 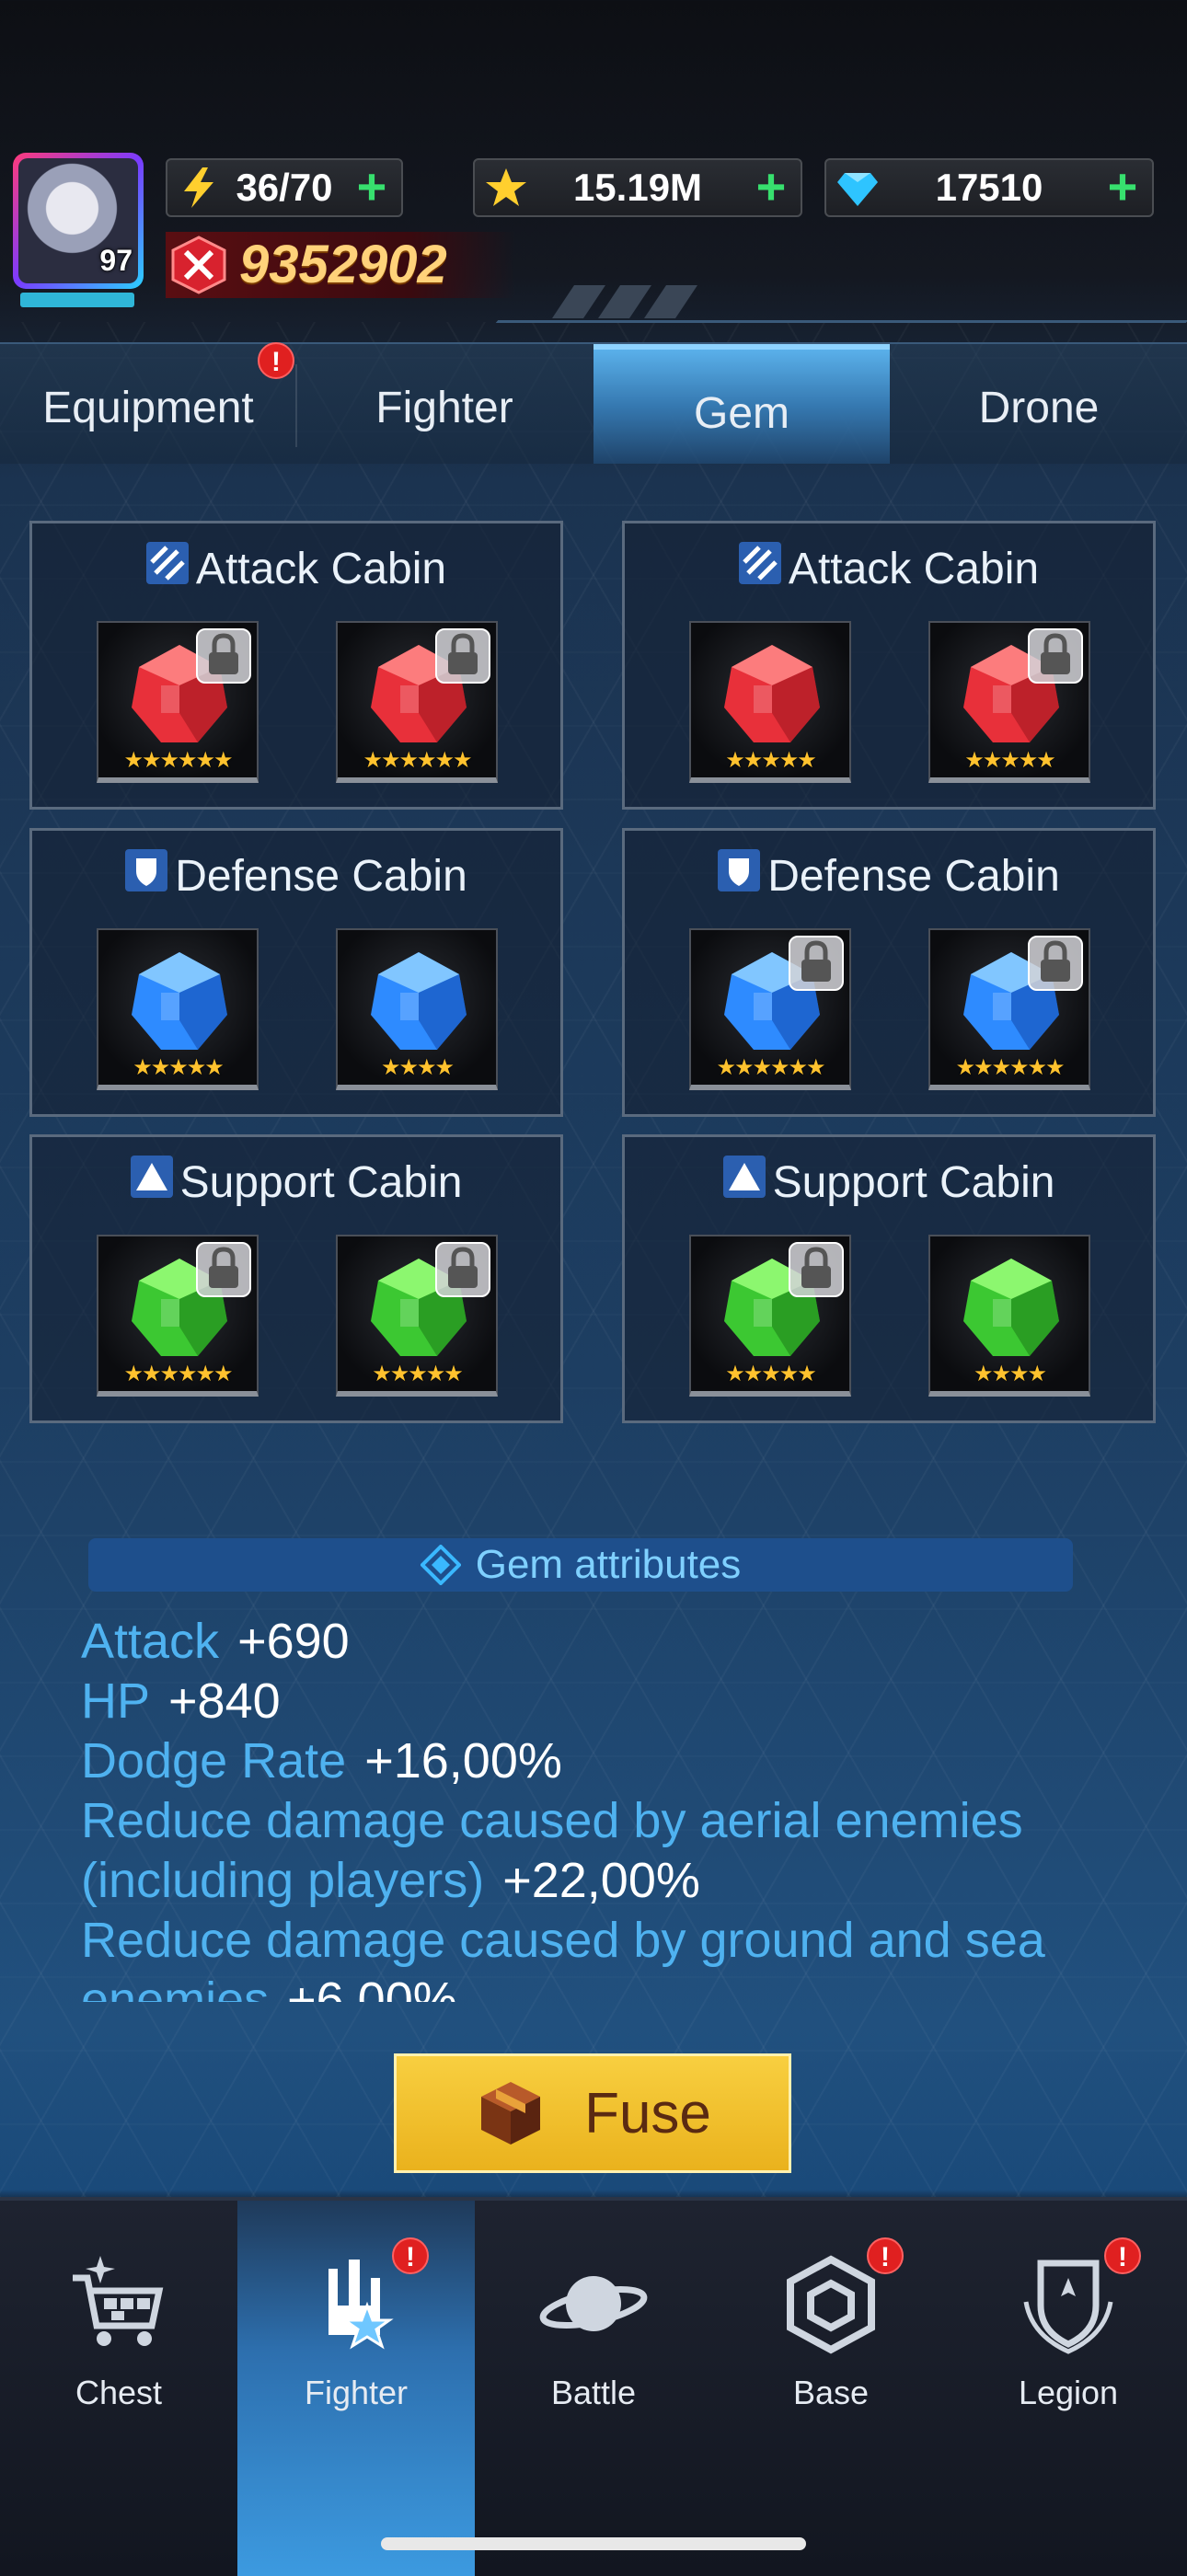 I want to click on combat-power-value: 9352902, so click(x=343, y=264).